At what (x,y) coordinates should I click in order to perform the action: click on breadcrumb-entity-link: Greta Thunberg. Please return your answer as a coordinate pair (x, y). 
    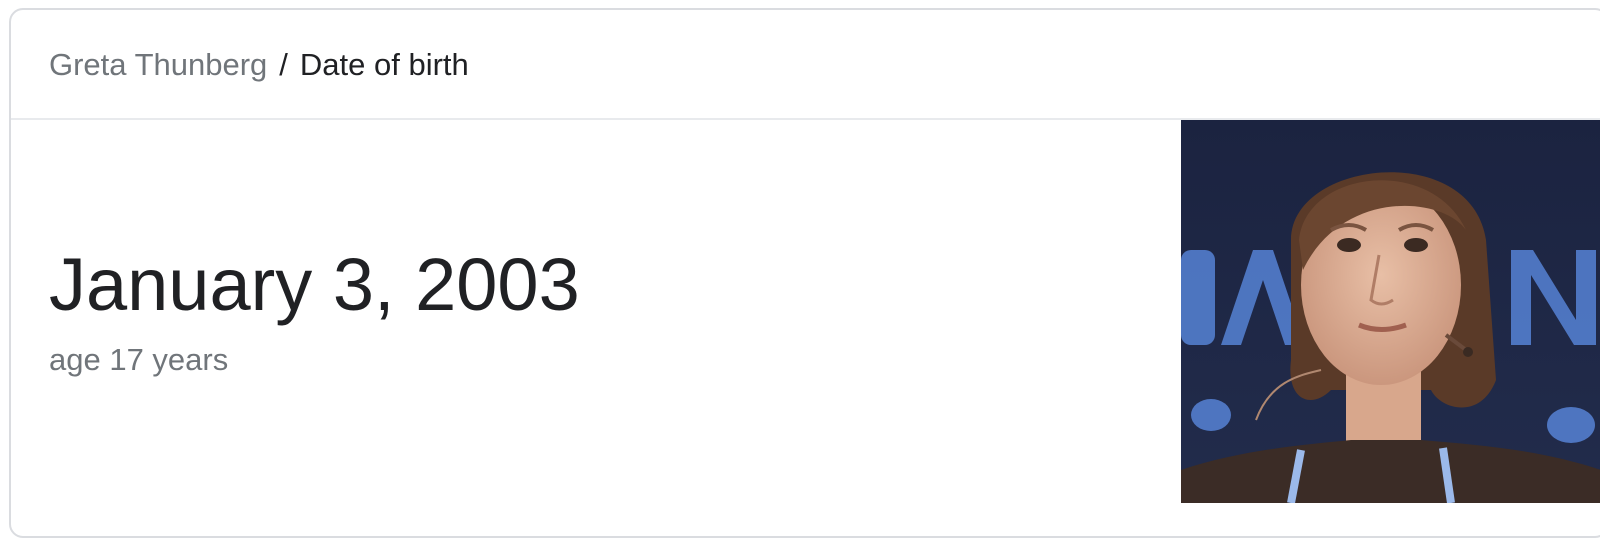
    Looking at the image, I should click on (158, 64).